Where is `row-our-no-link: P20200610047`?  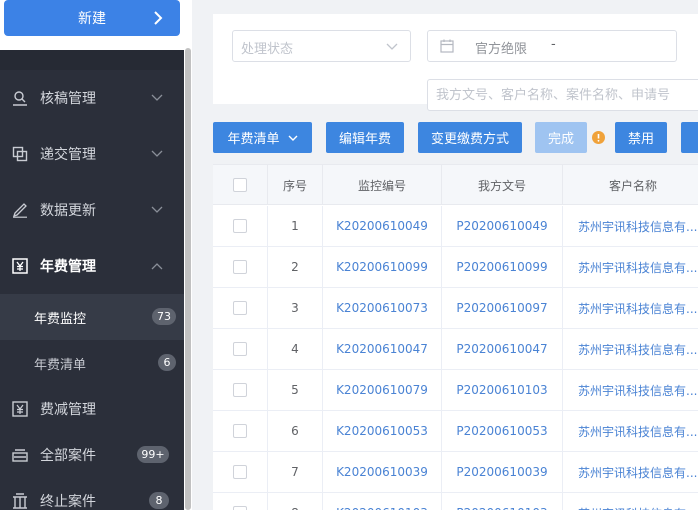 row-our-no-link: P20200610047 is located at coordinates (502, 349).